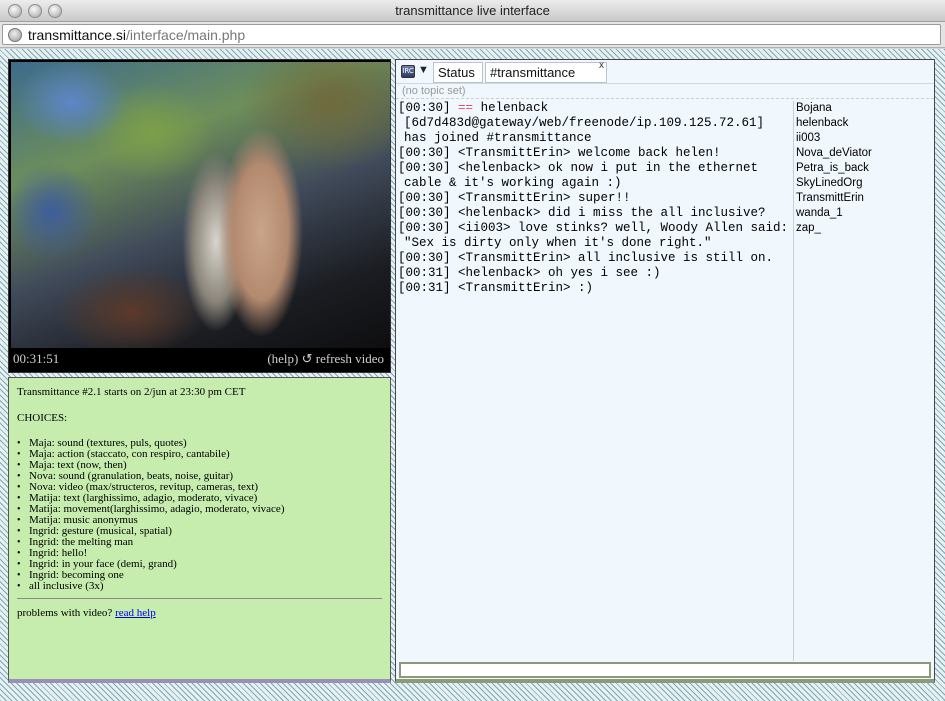  I want to click on video-controls: (help) ↺ refresh video, so click(325, 359).